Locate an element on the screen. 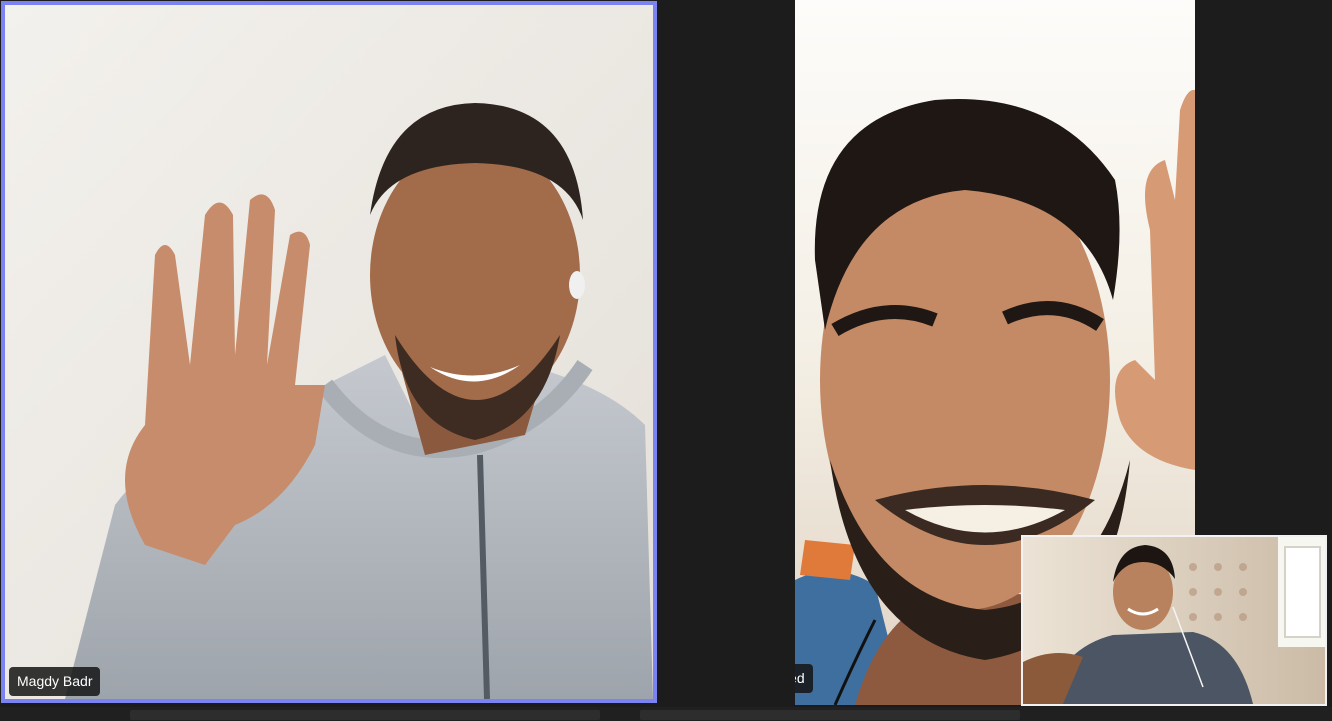 Image resolution: width=1332 pixels, height=721 pixels. bottom-edge-strip is located at coordinates (666, 714).